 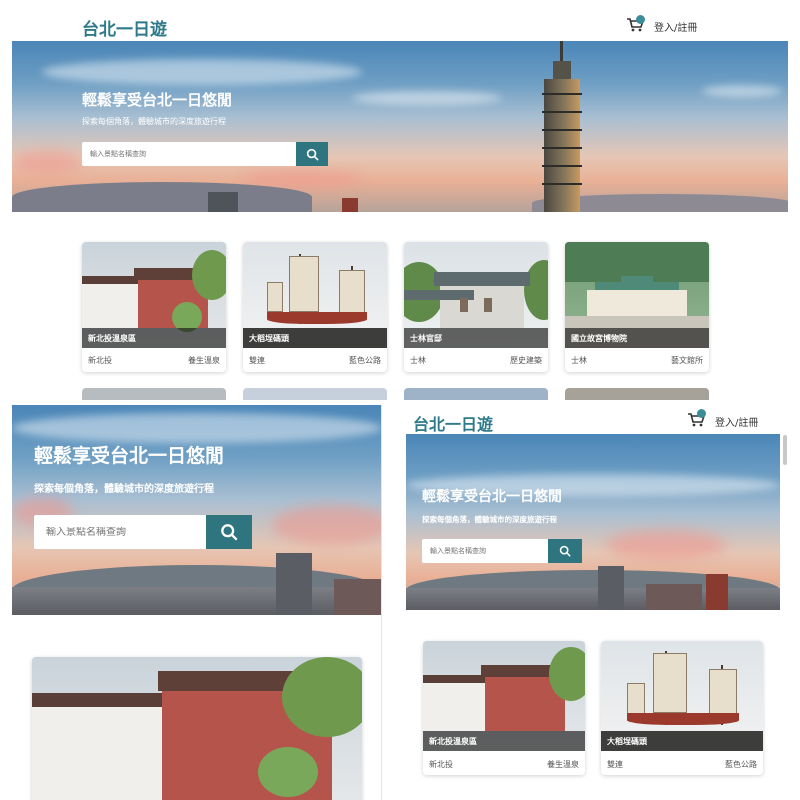 I want to click on attraction-card, so click(x=197, y=728).